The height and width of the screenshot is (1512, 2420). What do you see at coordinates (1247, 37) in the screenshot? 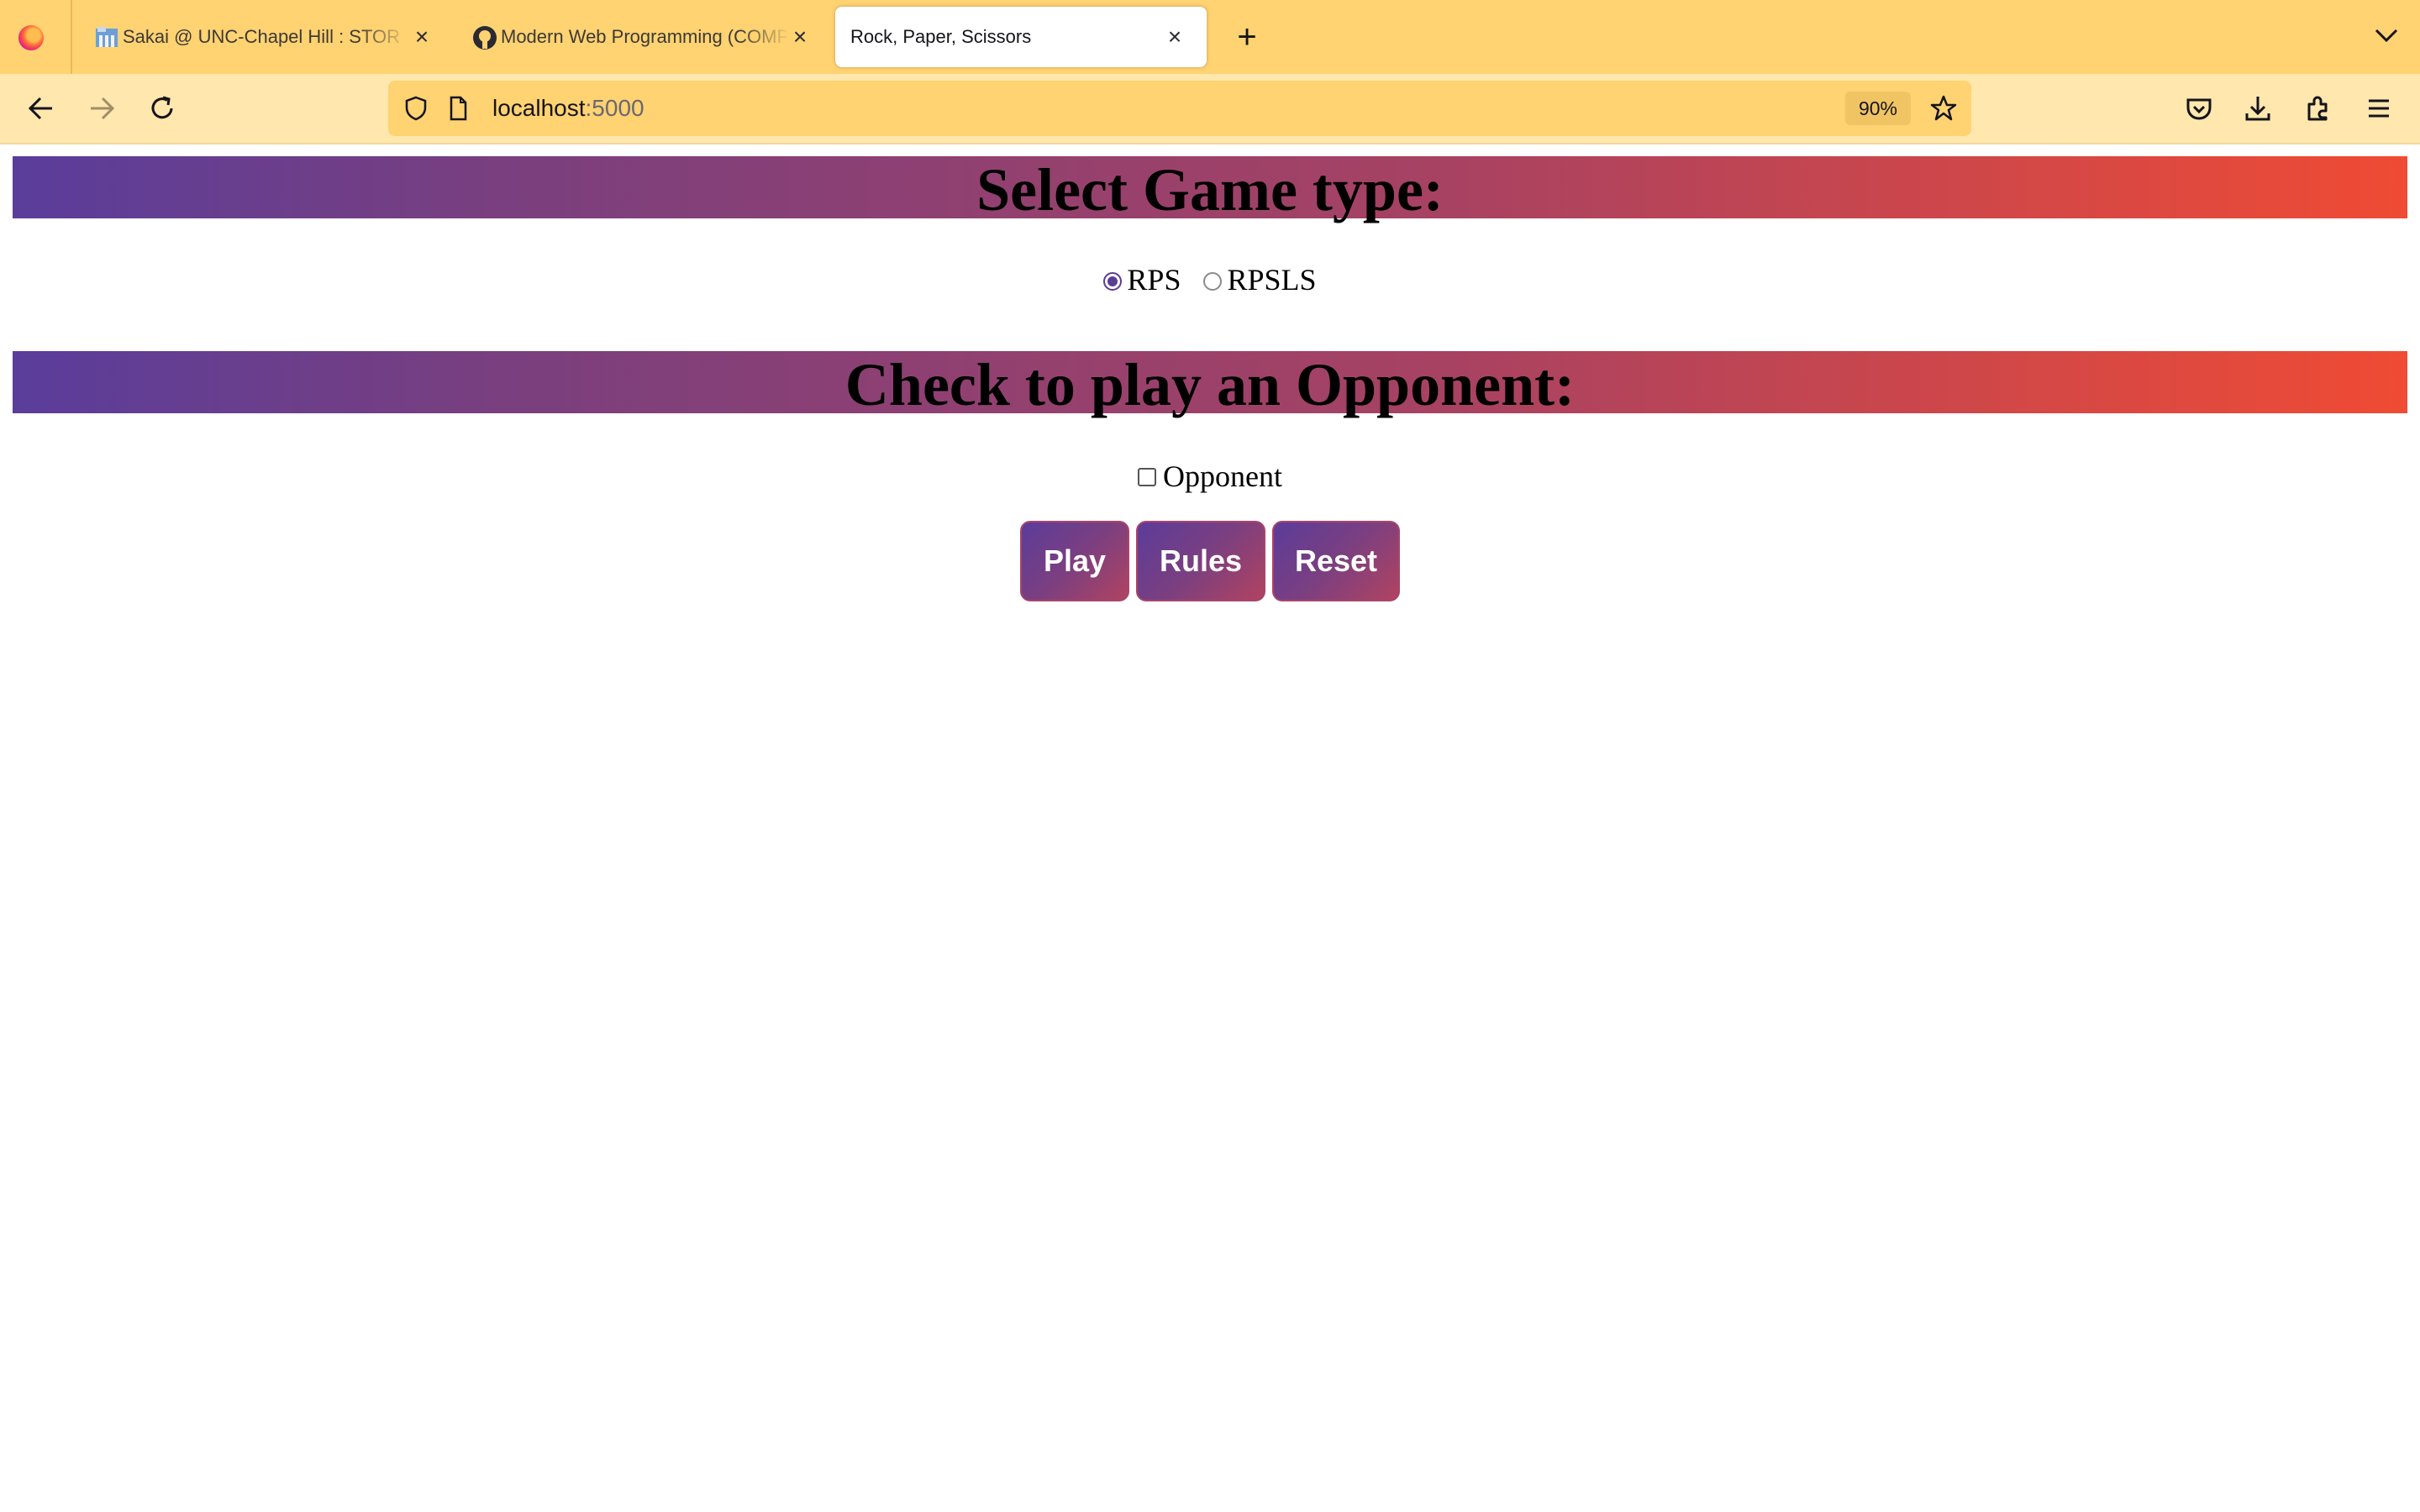
I see `new-tab-button: +` at bounding box center [1247, 37].